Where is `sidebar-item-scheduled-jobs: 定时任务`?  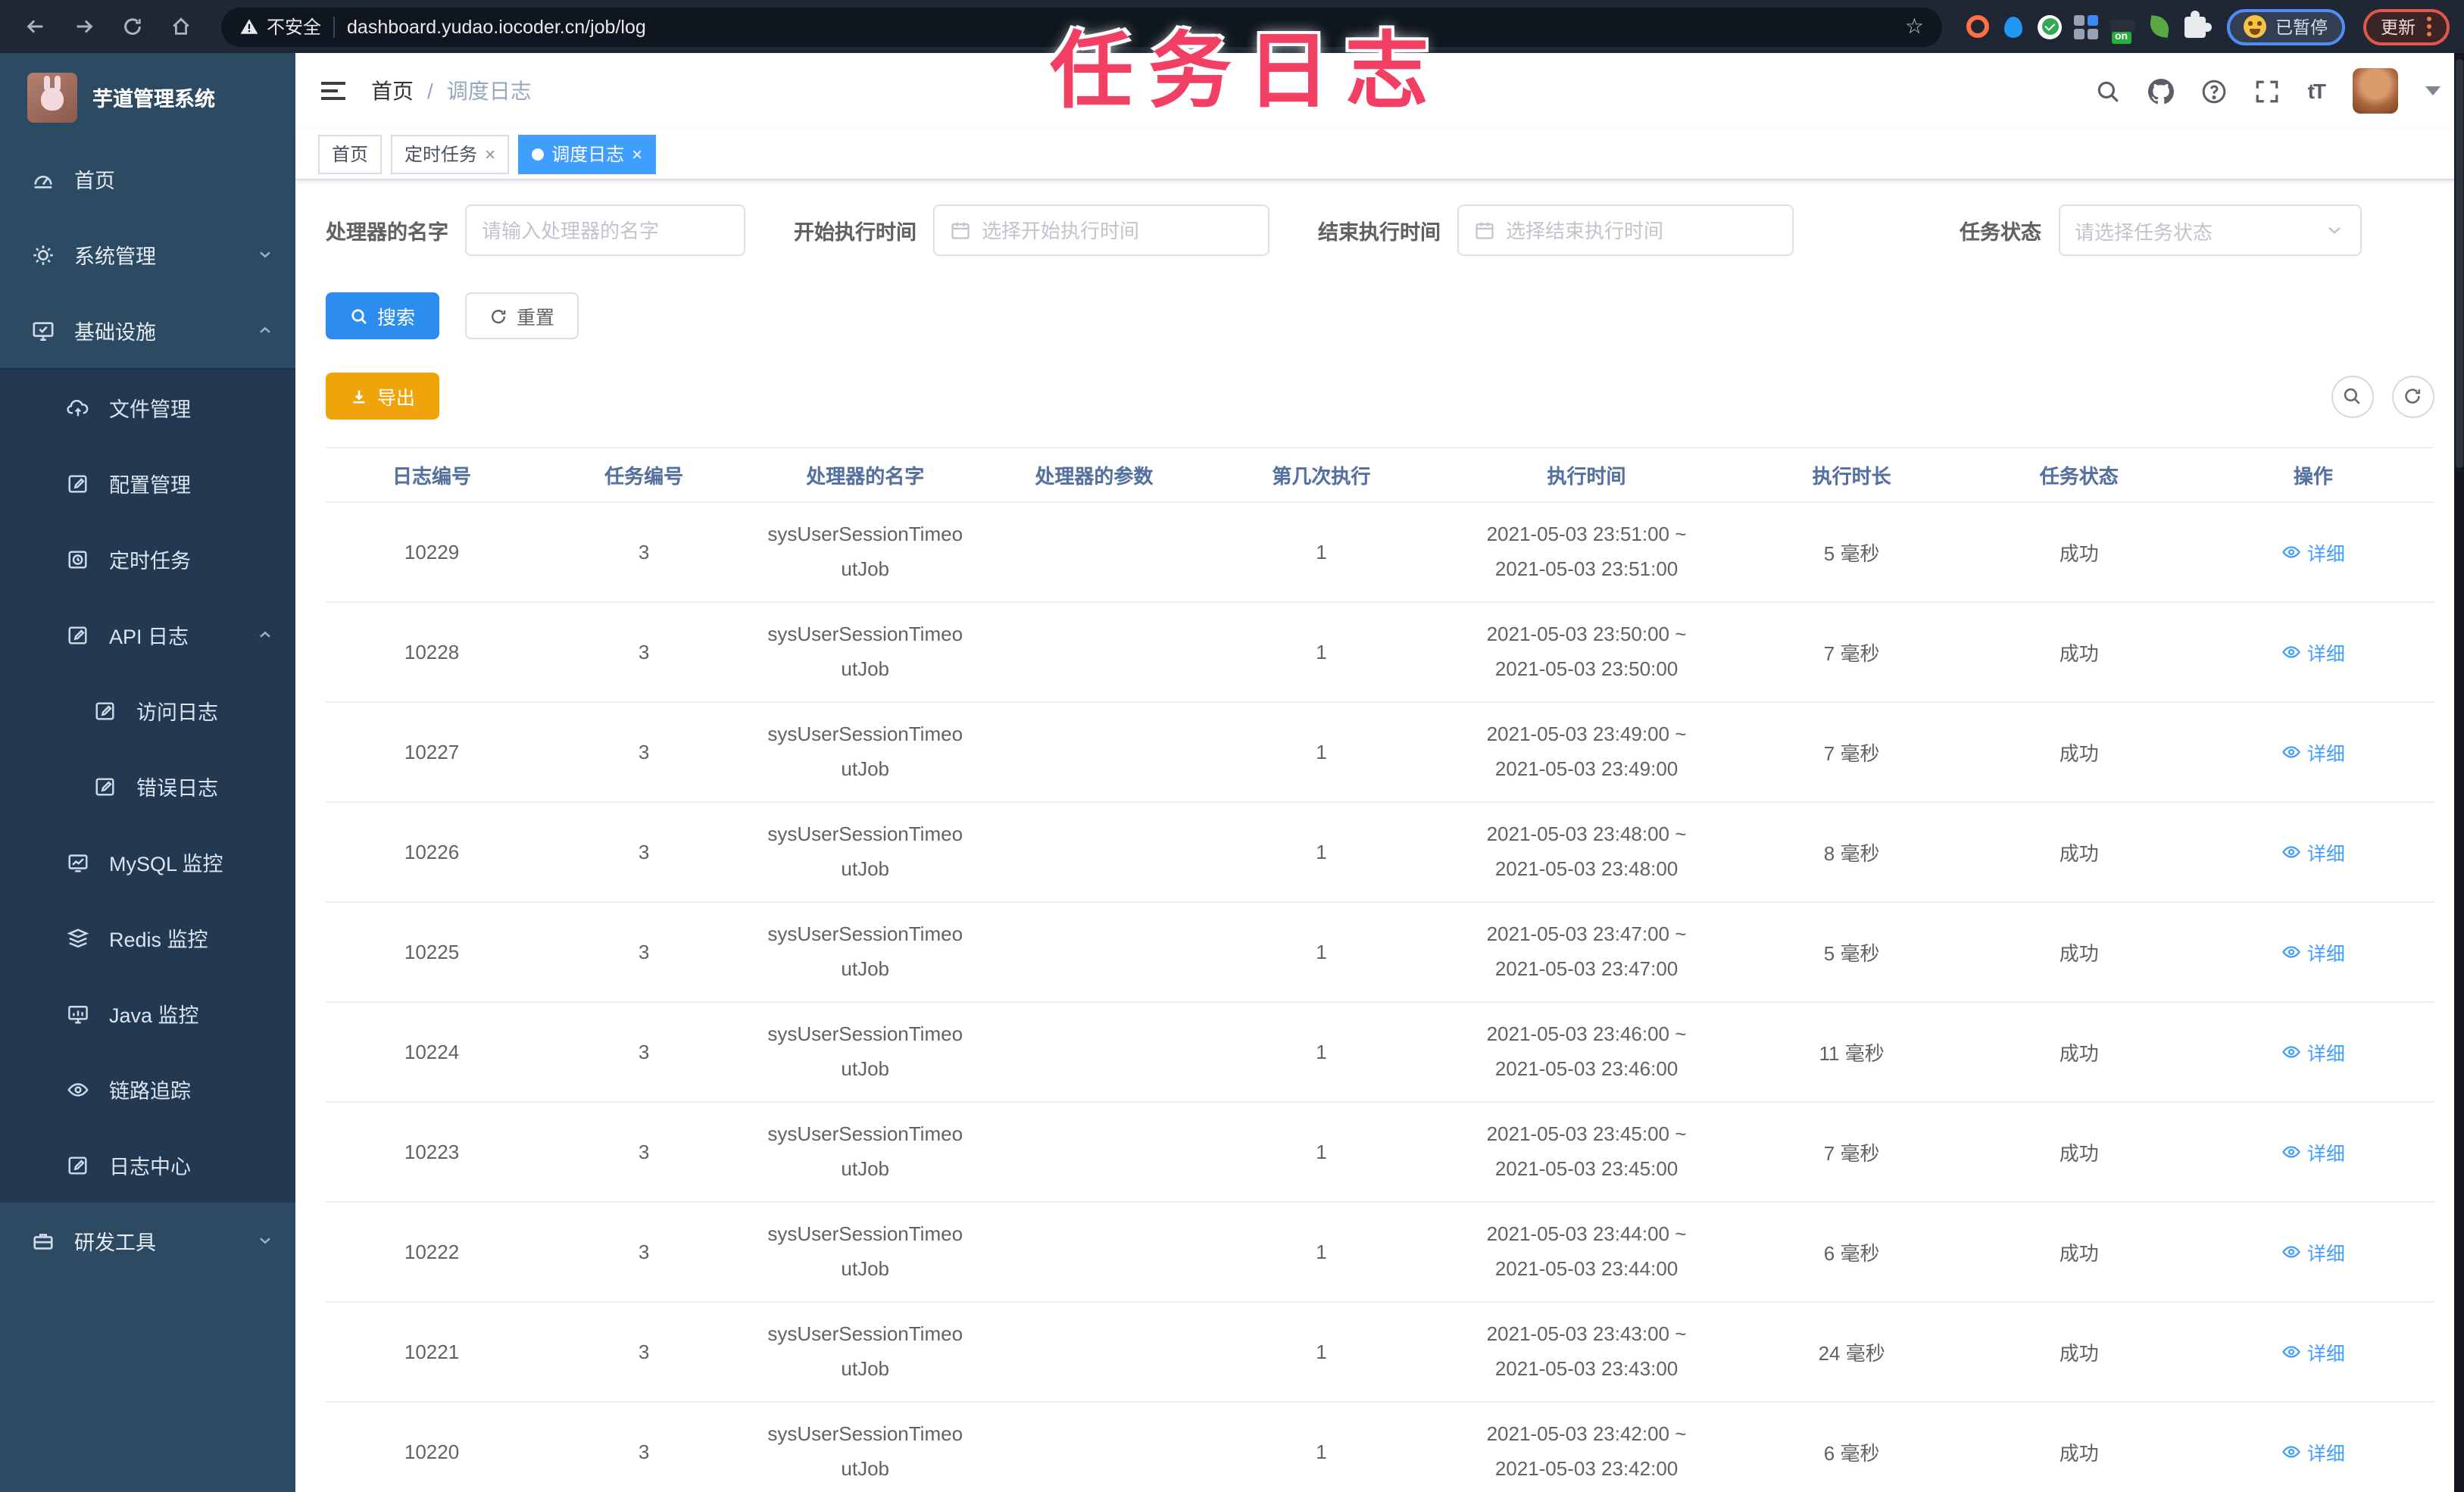 sidebar-item-scheduled-jobs: 定时任务 is located at coordinates (147, 559).